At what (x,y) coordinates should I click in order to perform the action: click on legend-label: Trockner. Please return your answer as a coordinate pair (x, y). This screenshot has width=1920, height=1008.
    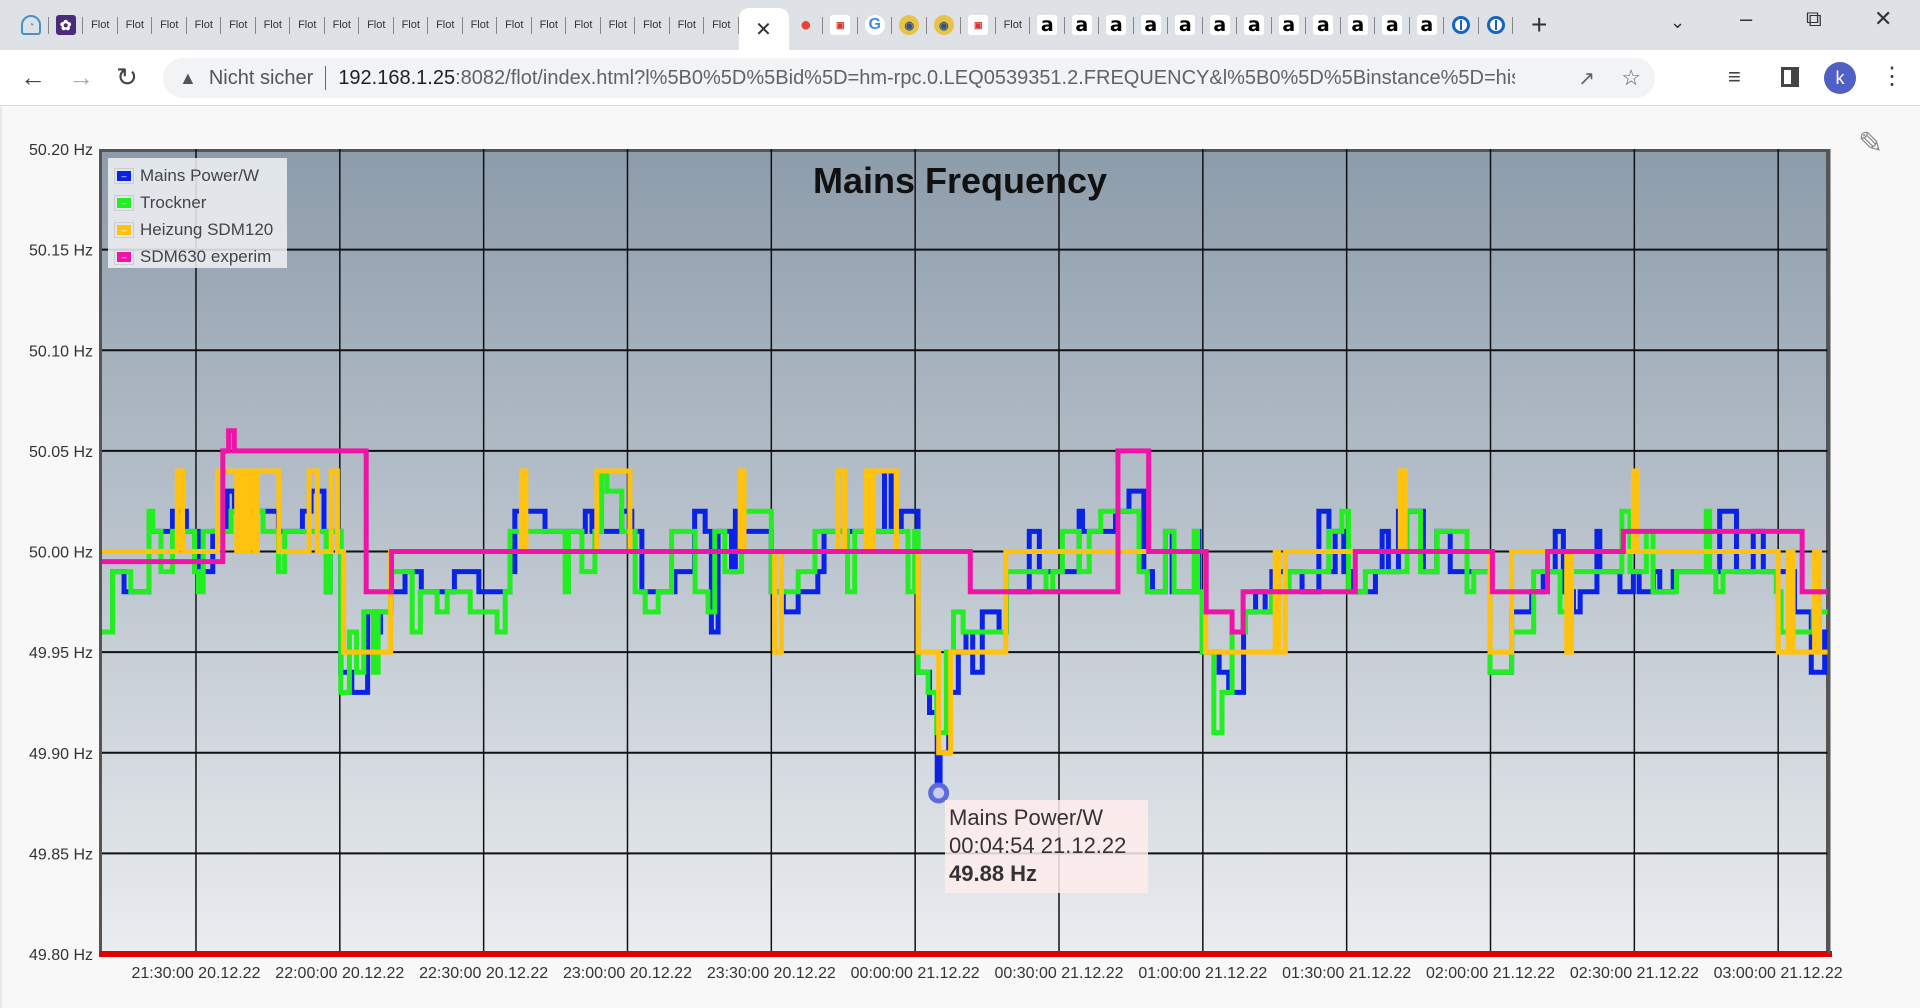
    Looking at the image, I should click on (173, 202).